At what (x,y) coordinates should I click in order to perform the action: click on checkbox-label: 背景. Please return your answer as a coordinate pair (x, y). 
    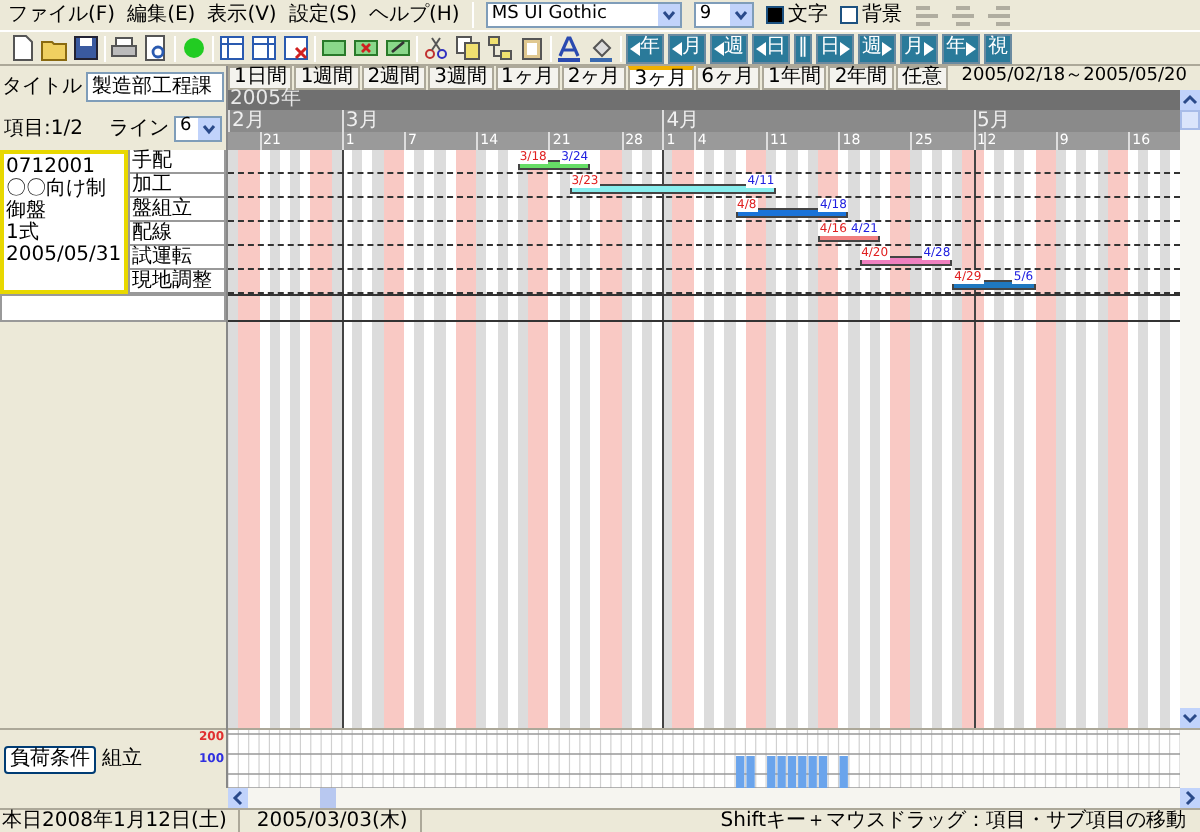
    Looking at the image, I should click on (881, 15).